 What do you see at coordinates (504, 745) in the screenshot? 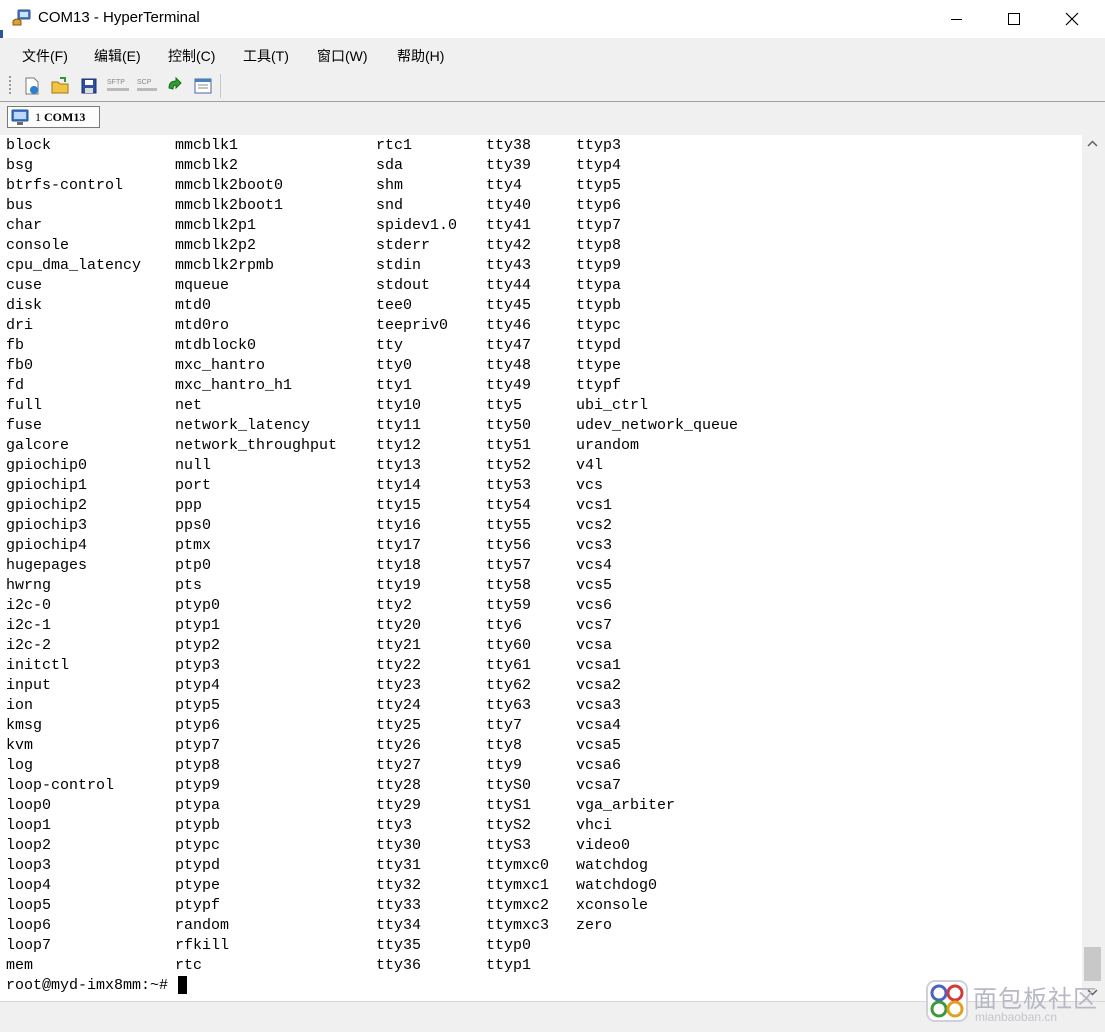
I see `device-entry: tty8` at bounding box center [504, 745].